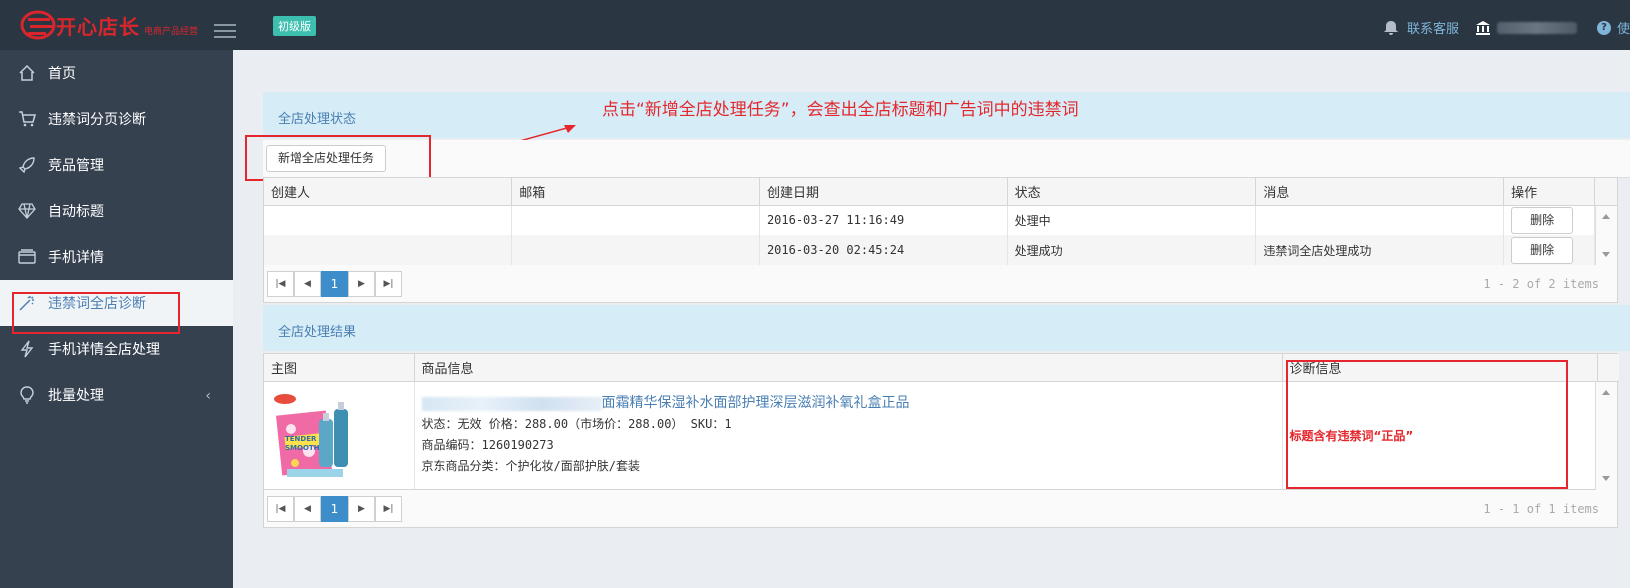 The image size is (1630, 588). I want to click on cell-date: 2016-03-27 11:16:49, so click(883, 220).